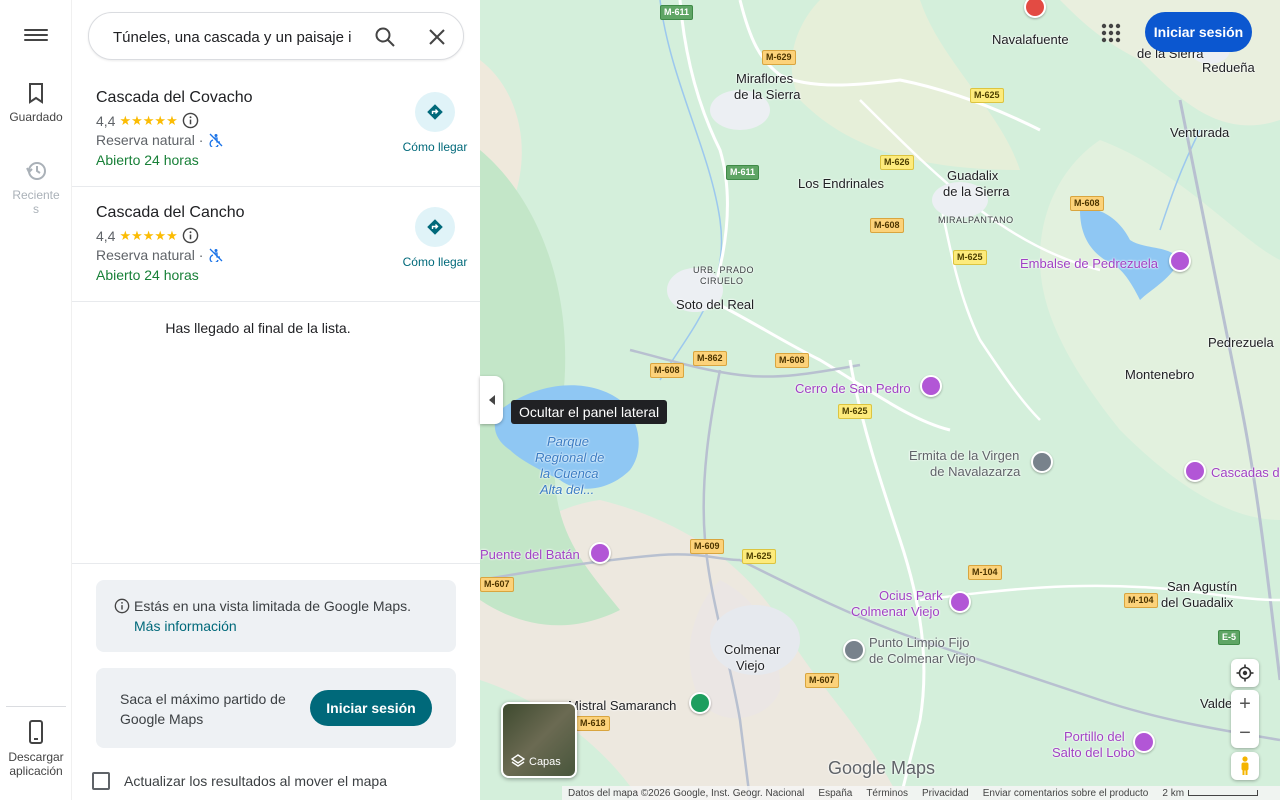 The image size is (1280, 800). Describe the element at coordinates (887, 793) in the screenshot. I see `terms-link: Términos` at that location.